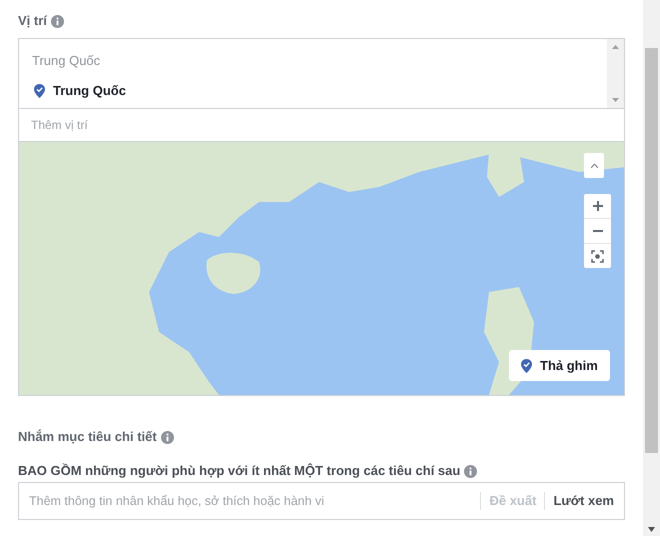 Image resolution: width=660 pixels, height=536 pixels. Describe the element at coordinates (32, 21) in the screenshot. I see `section-label: Vị trí` at that location.